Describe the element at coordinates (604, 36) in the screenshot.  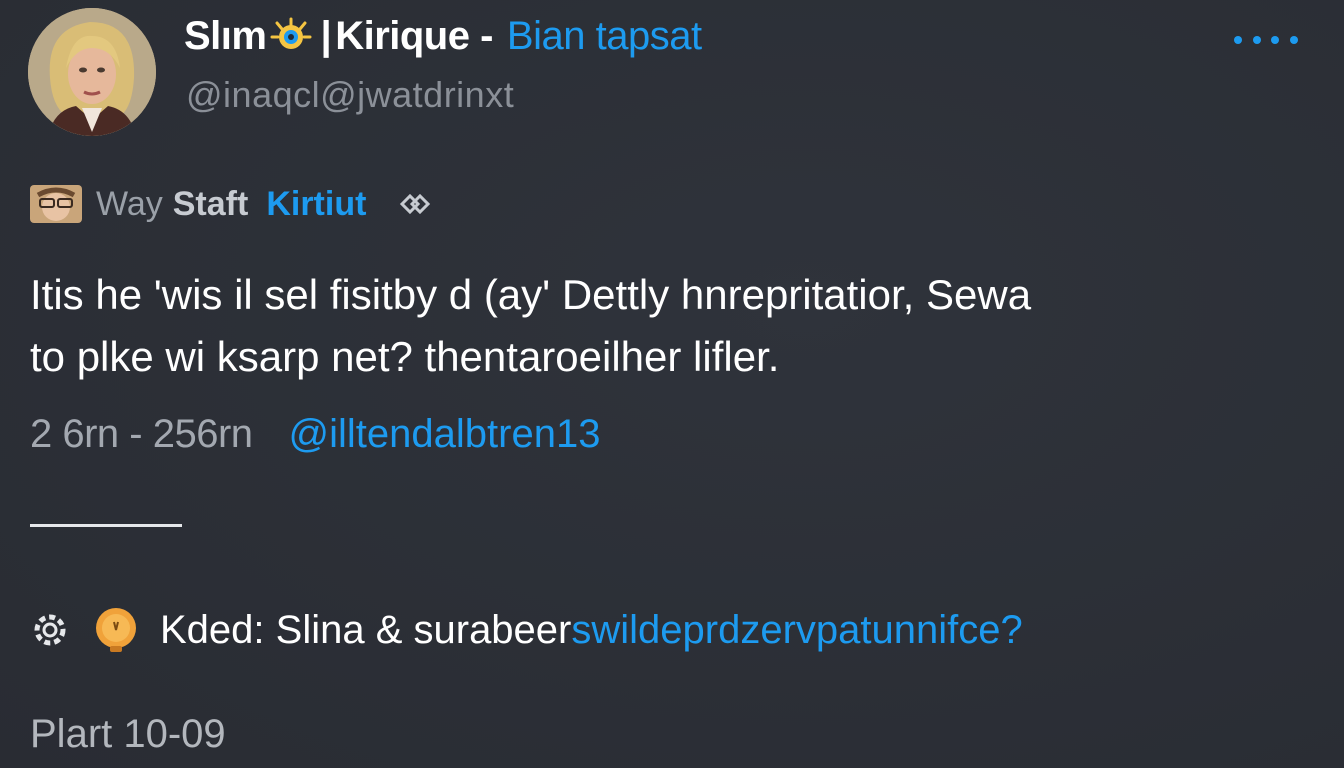
I see `display-name-tag: Bian tapsat` at that location.